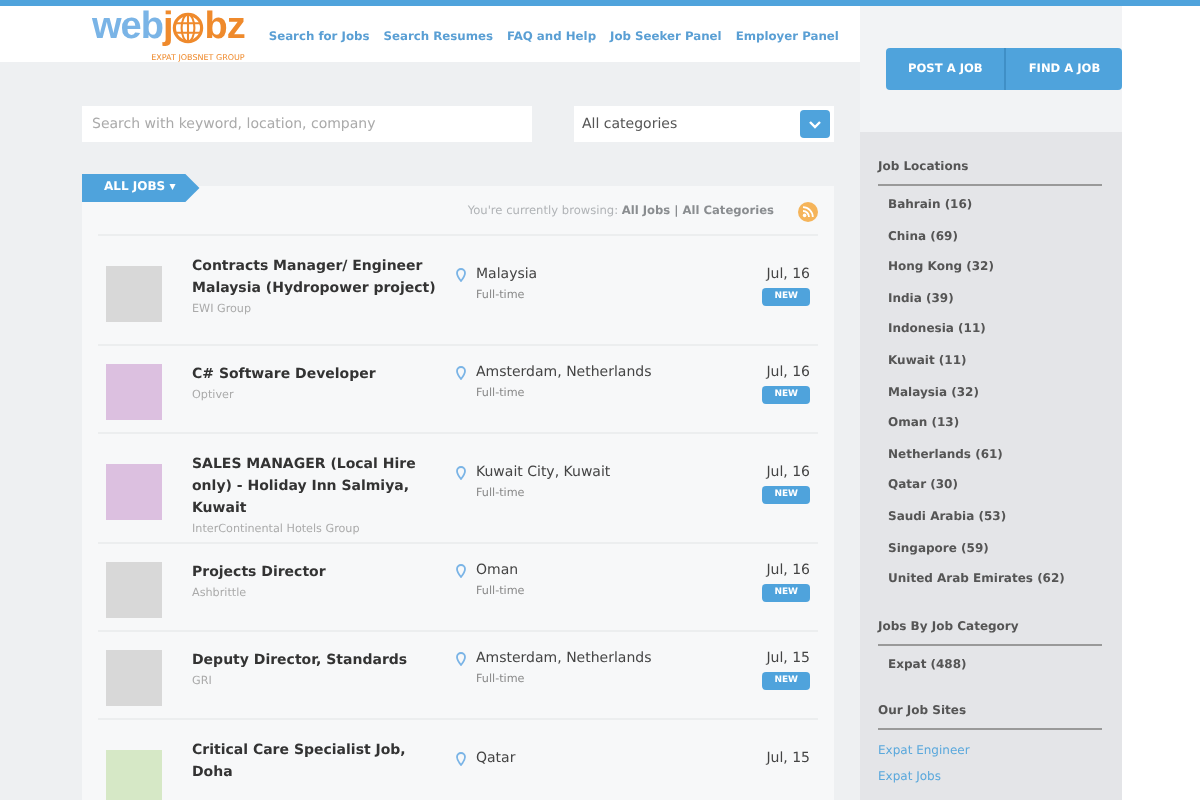  I want to click on globe-icon, so click(188, 28).